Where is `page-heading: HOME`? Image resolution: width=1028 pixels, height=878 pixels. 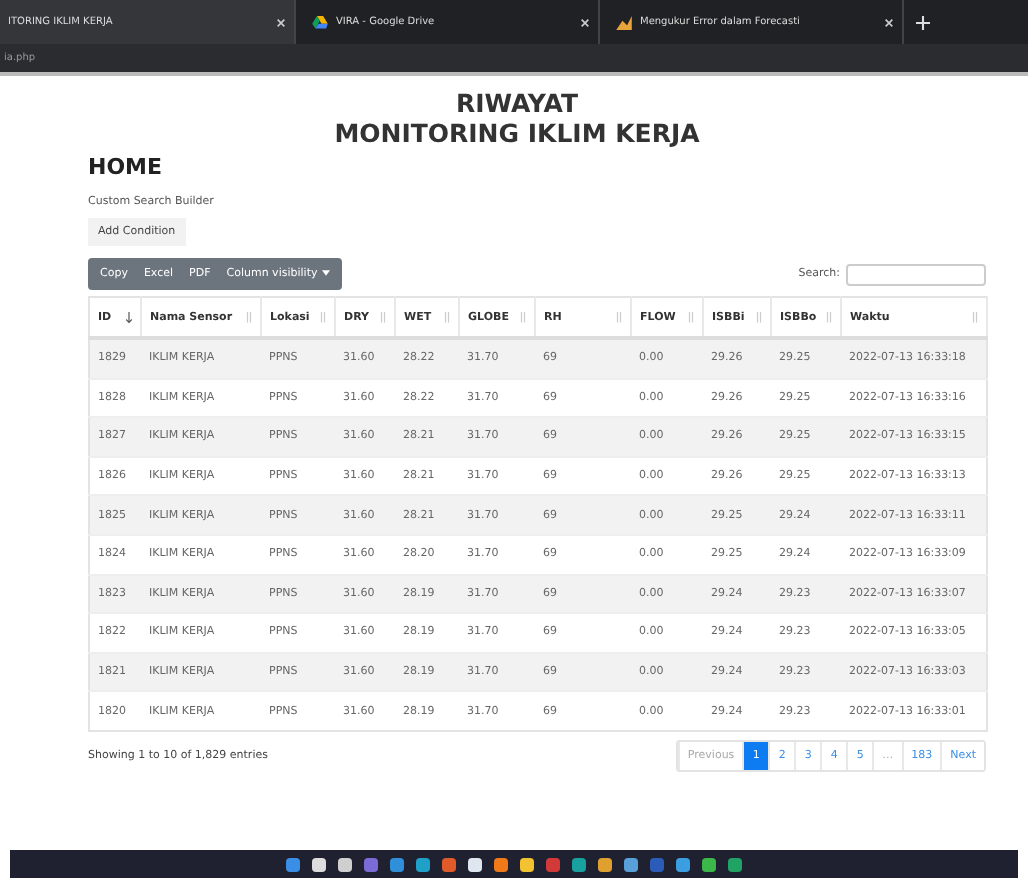 page-heading: HOME is located at coordinates (126, 167).